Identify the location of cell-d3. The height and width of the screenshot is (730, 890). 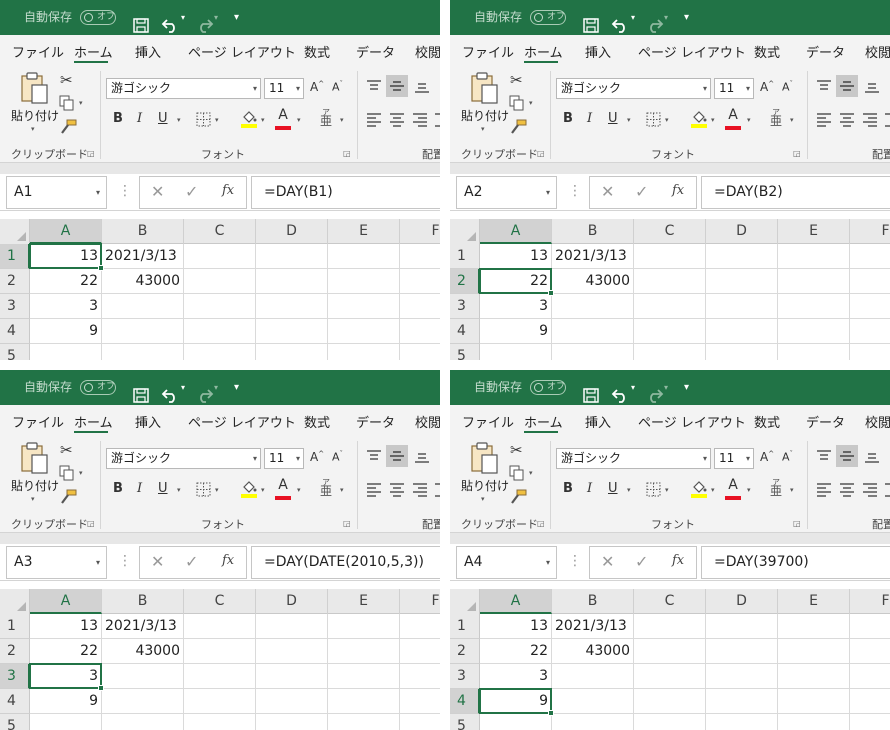
(292, 306).